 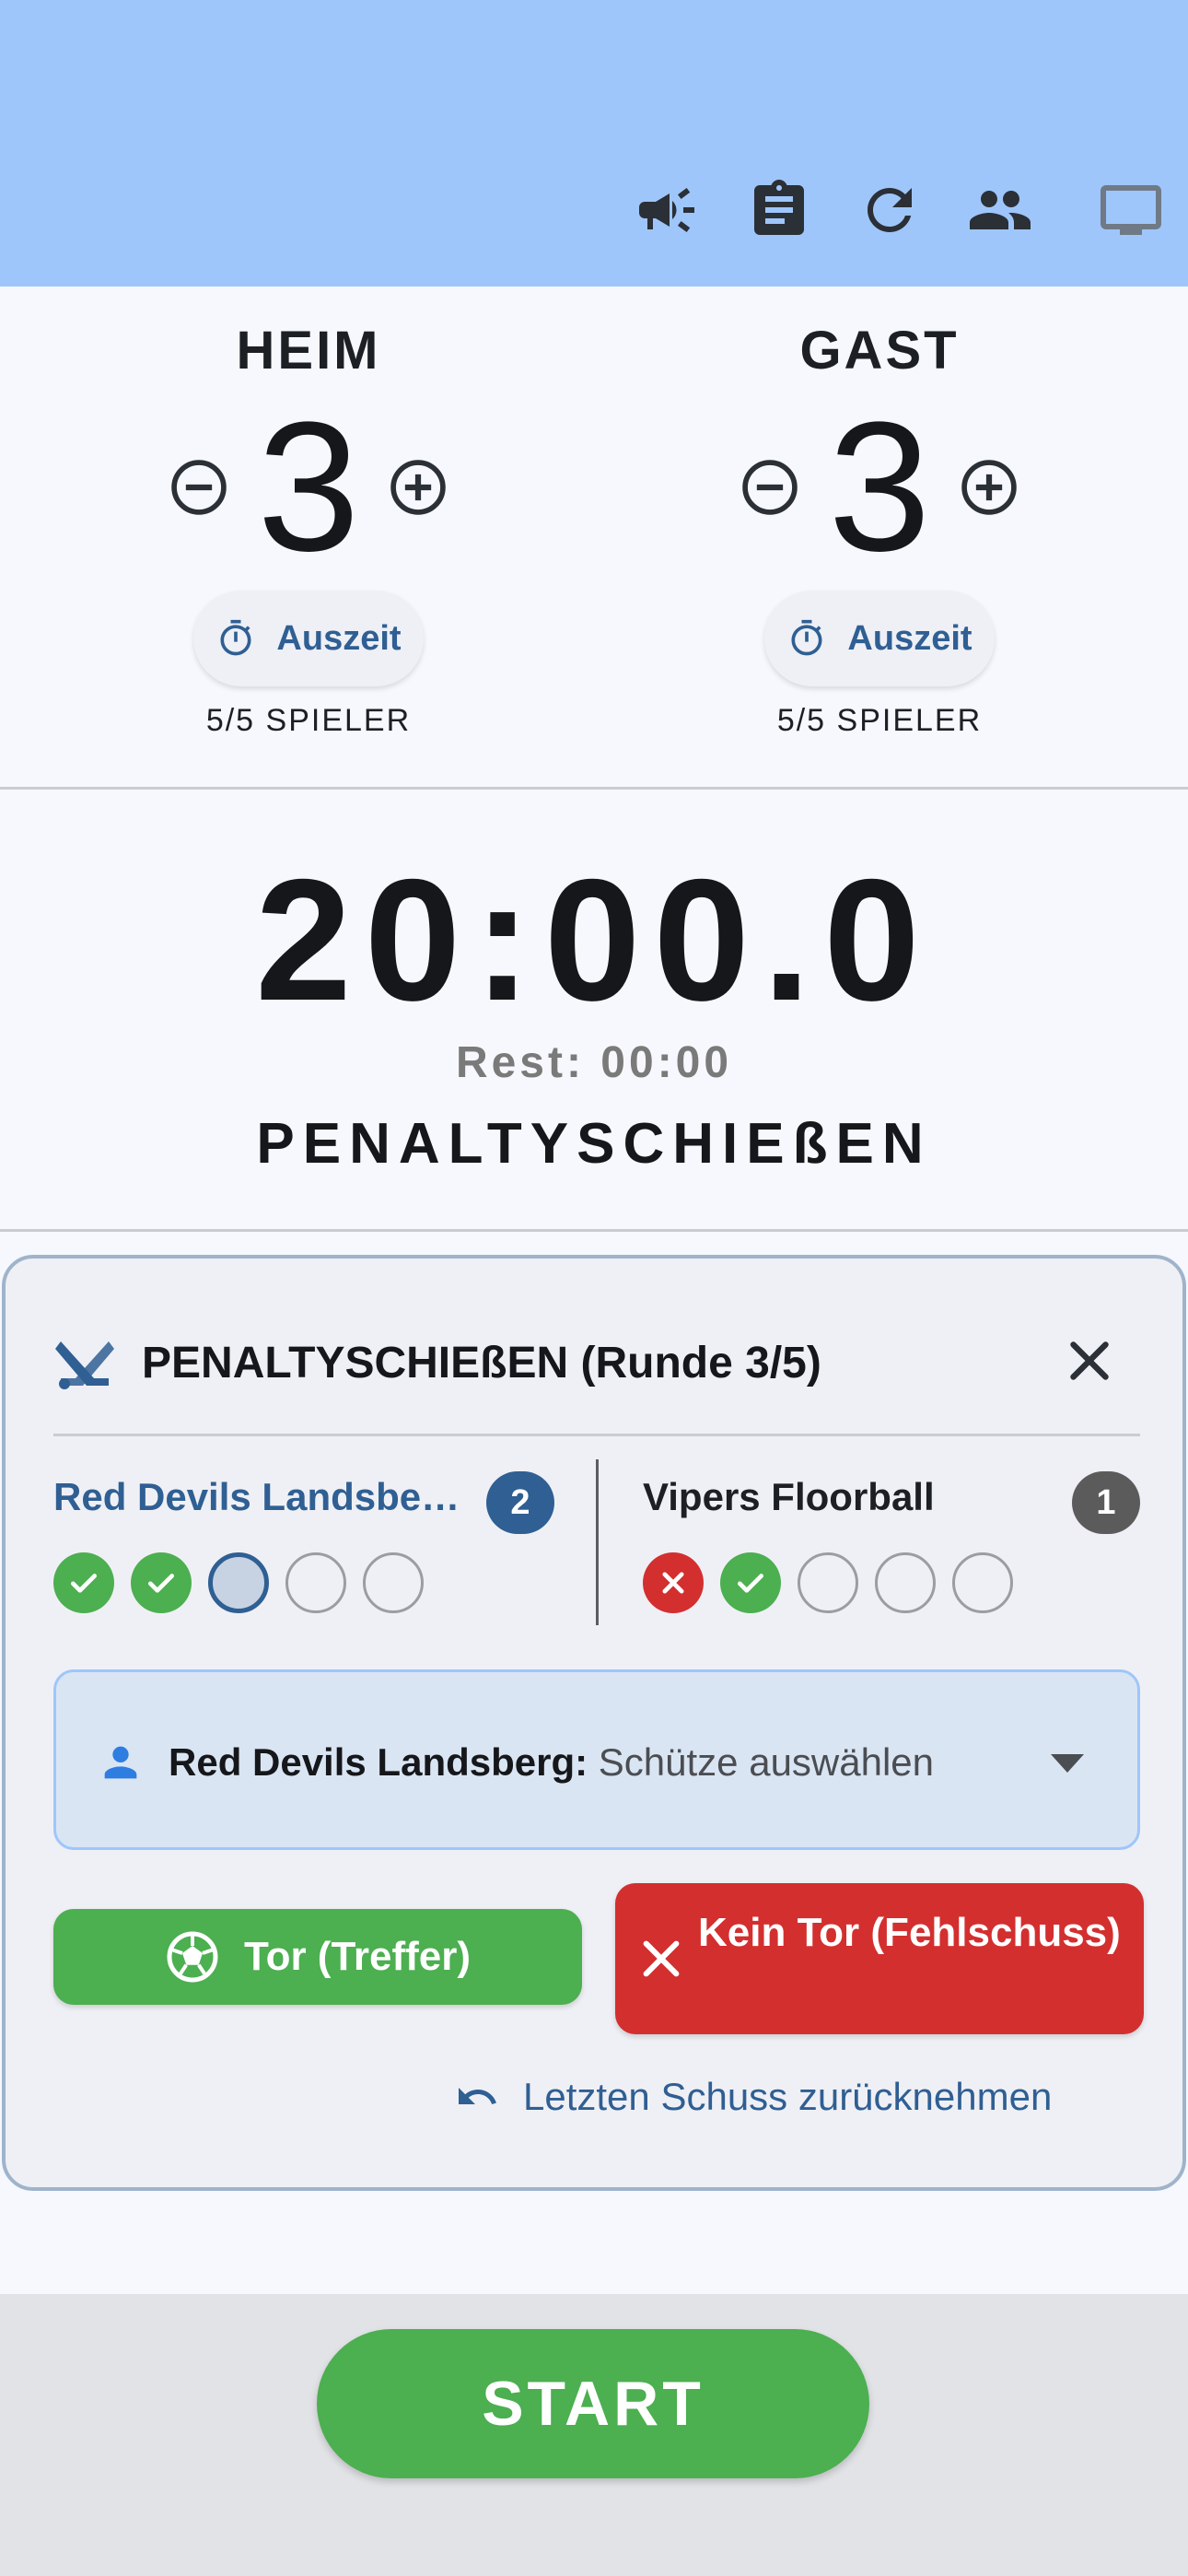 What do you see at coordinates (909, 1932) in the screenshot?
I see `miss-button-label: Kein Tor (Fehlschuss)` at bounding box center [909, 1932].